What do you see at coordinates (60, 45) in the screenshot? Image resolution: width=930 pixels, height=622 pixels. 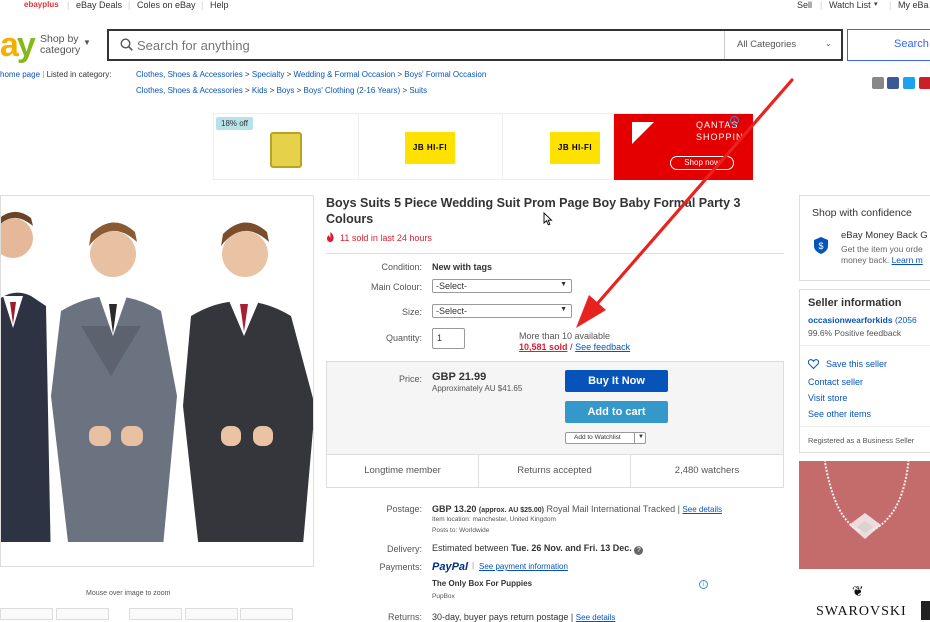 I see `shop-by-category-button: Shop by category` at bounding box center [60, 45].